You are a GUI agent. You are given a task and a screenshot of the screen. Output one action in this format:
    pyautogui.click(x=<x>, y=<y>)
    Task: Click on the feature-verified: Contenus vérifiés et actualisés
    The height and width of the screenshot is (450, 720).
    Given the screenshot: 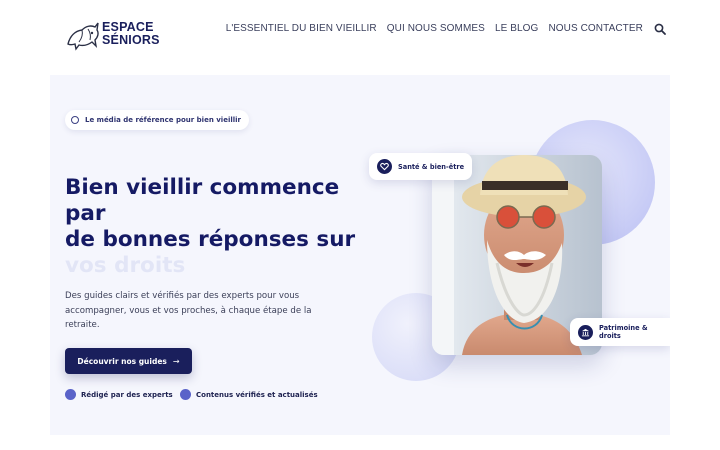 What is the action you would take?
    pyautogui.click(x=249, y=394)
    